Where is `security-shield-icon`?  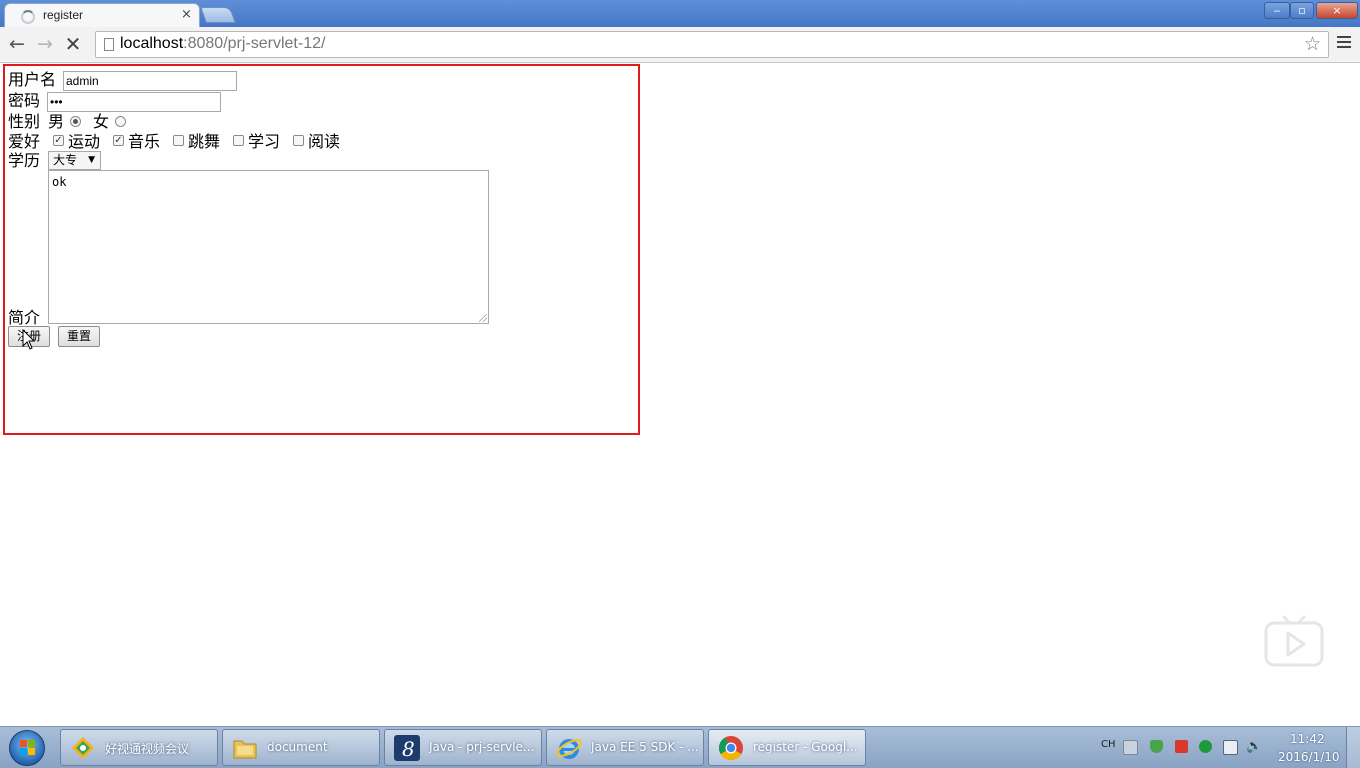 security-shield-icon is located at coordinates (1156, 746).